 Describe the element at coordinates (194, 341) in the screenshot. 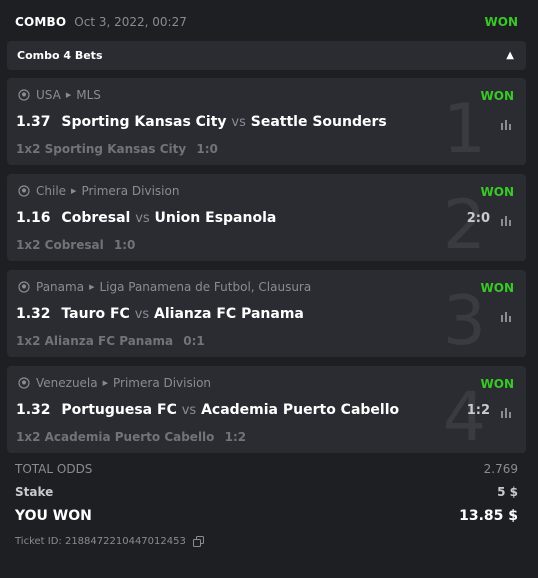

I see `bet-result: 0:1` at that location.